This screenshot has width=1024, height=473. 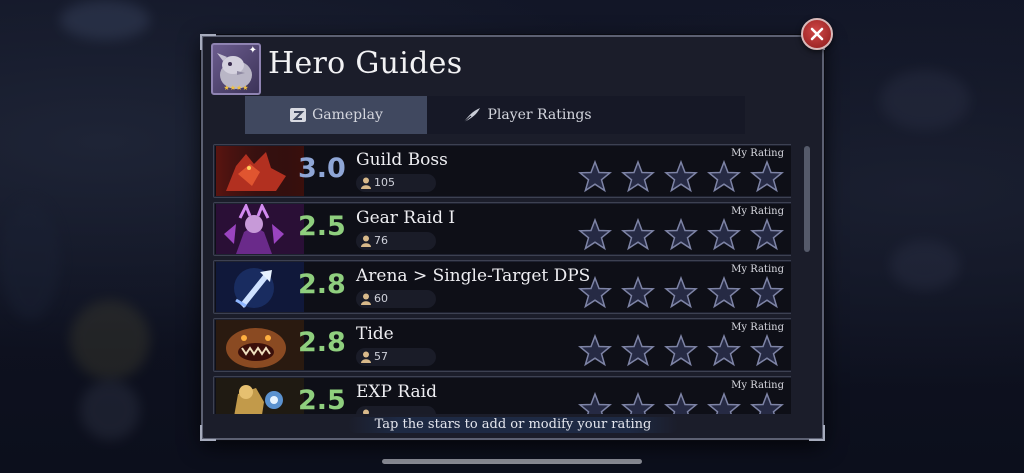 What do you see at coordinates (502, 229) in the screenshot?
I see `list-item: 2.5 Gear Raid I 76 My Rating` at bounding box center [502, 229].